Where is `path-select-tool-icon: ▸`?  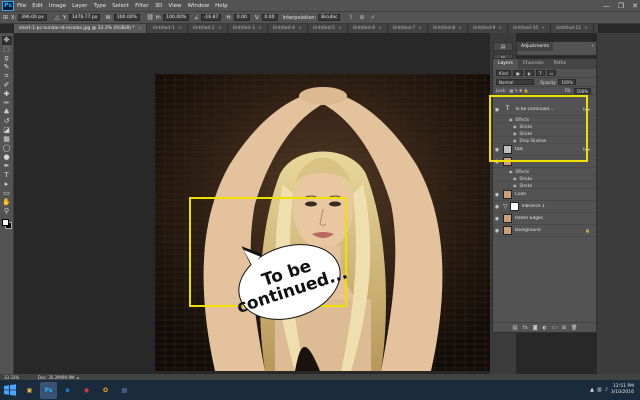
path-select-tool-icon: ▸ is located at coordinates (7, 184).